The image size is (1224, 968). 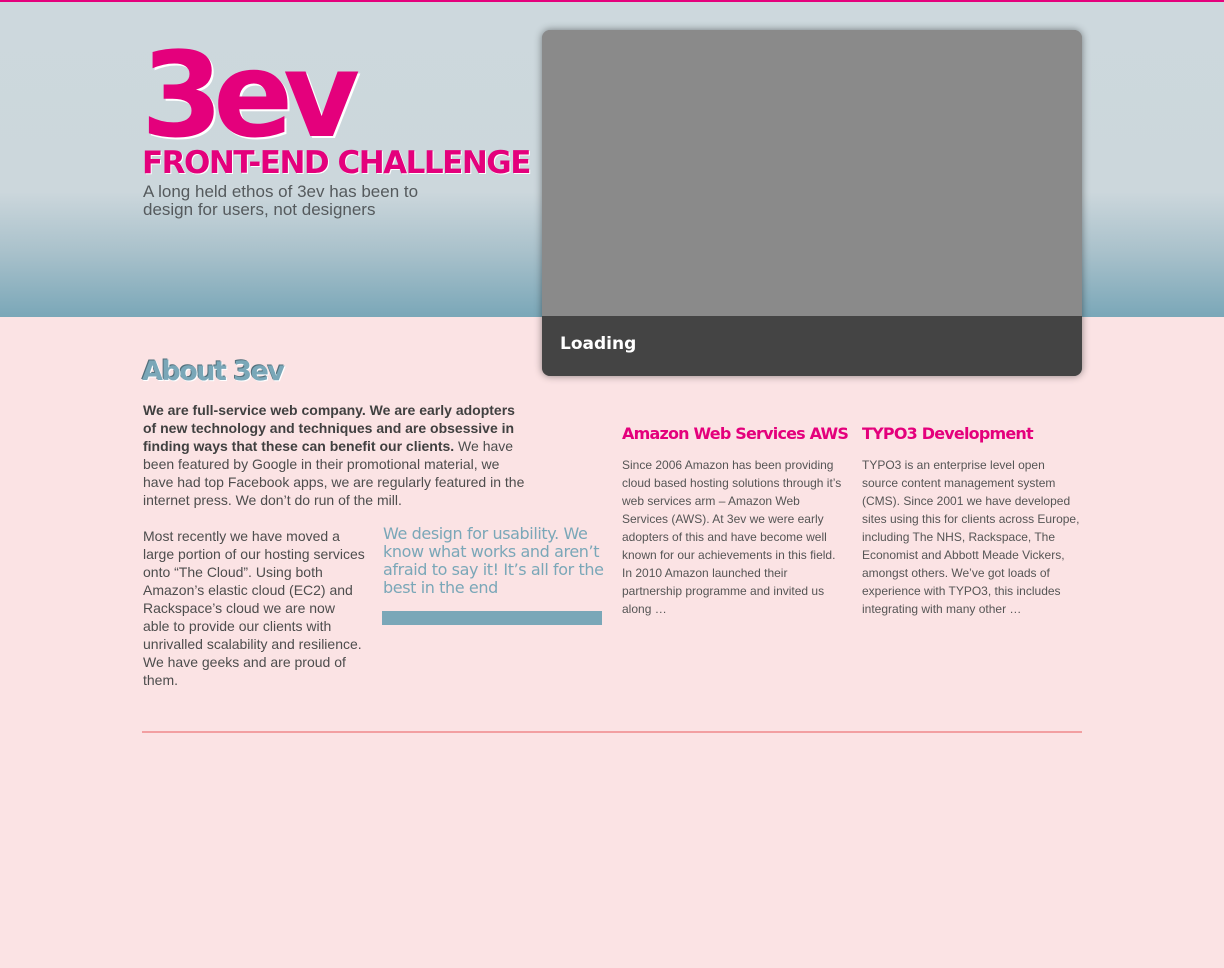 I want to click on slide-image, so click(x=812, y=173).